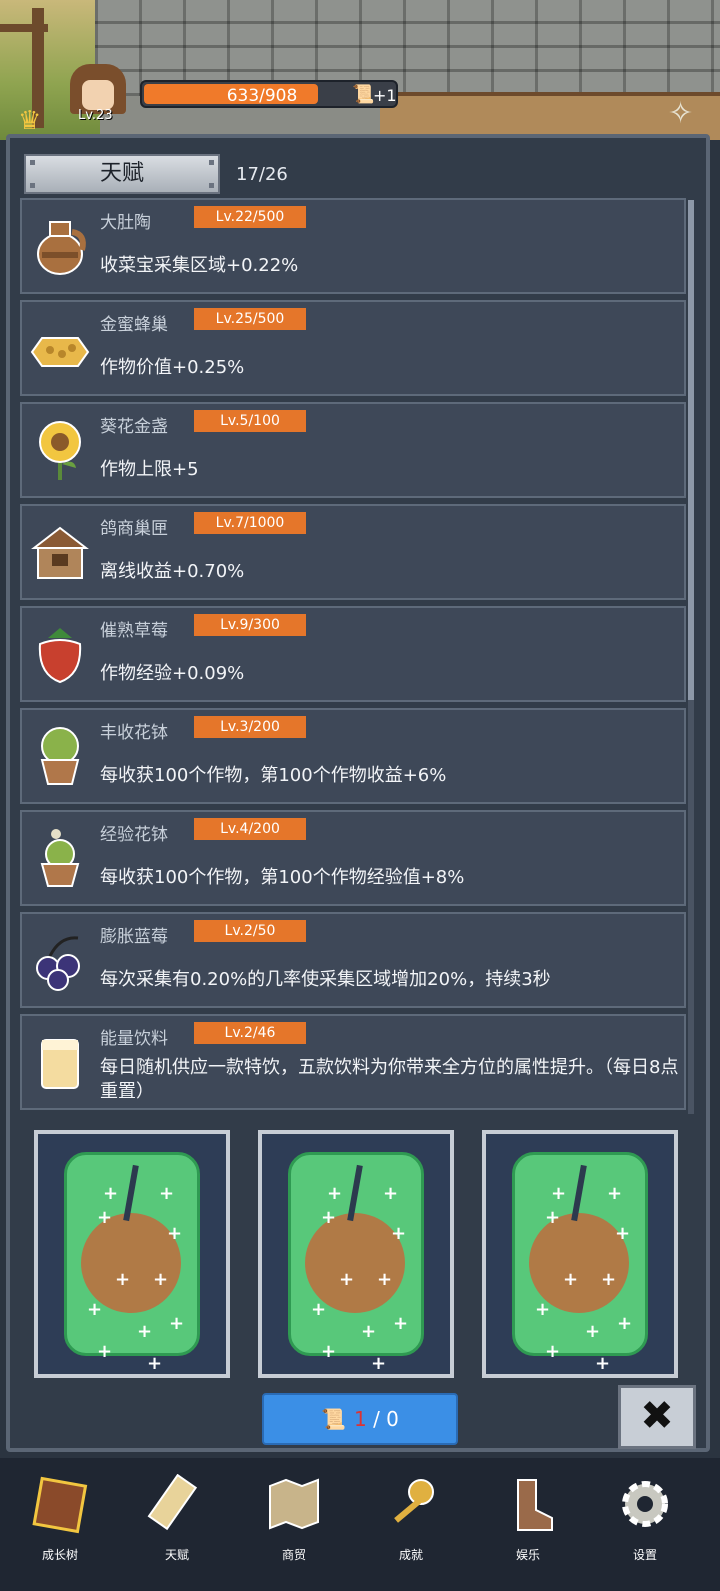 This screenshot has height=1591, width=720. Describe the element at coordinates (360, 1419) in the screenshot. I see `use-scroll-button: 📜 1 / 0` at that location.